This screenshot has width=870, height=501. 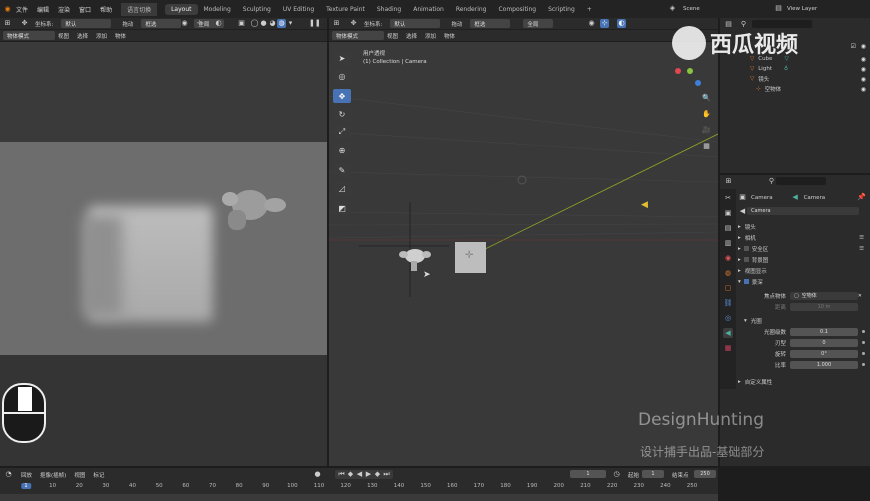 I want to click on measure-tool-button: ◿, so click(x=342, y=188).